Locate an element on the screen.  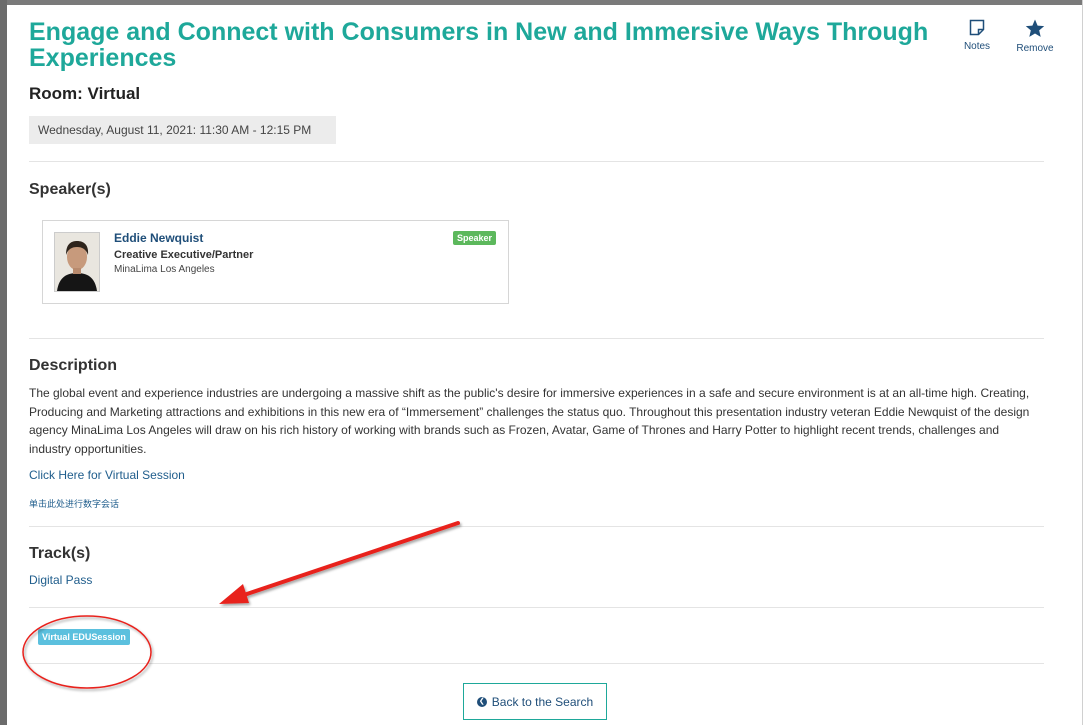
chevron-left-circle-icon: ❮ is located at coordinates (481, 701).